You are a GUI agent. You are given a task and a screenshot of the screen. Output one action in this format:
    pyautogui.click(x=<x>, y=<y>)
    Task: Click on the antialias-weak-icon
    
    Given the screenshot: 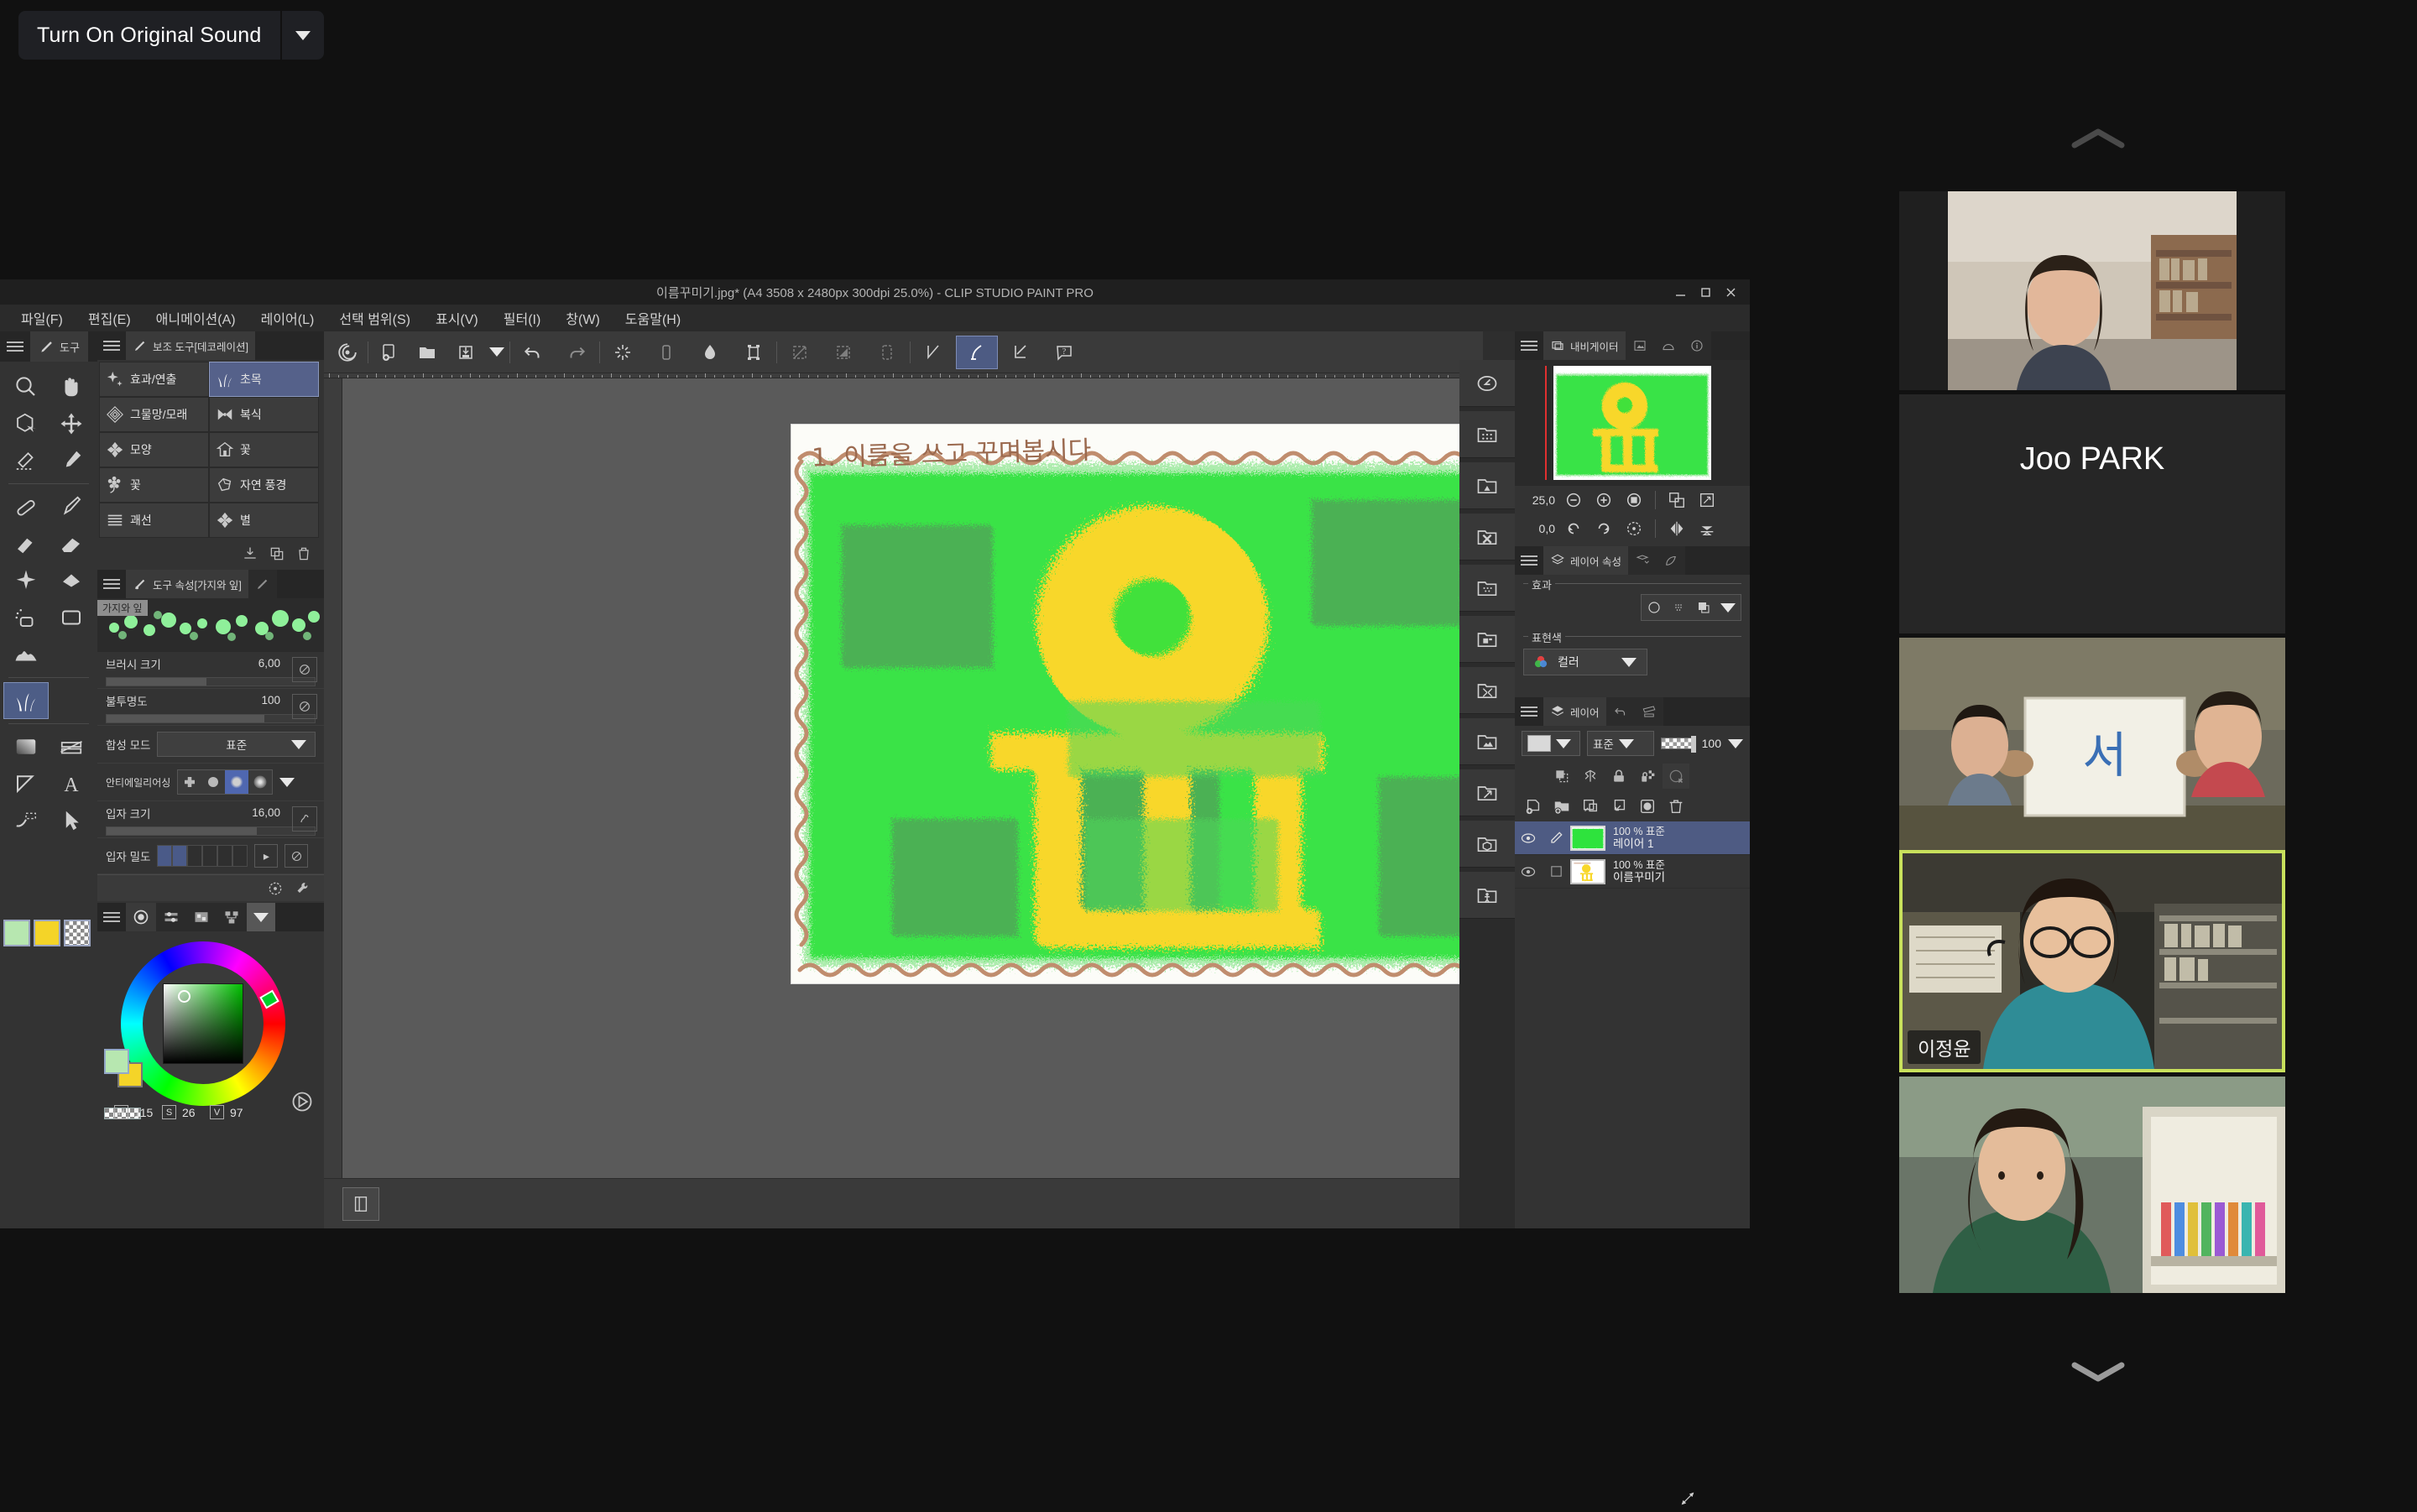 What is the action you would take?
    pyautogui.click(x=213, y=782)
    